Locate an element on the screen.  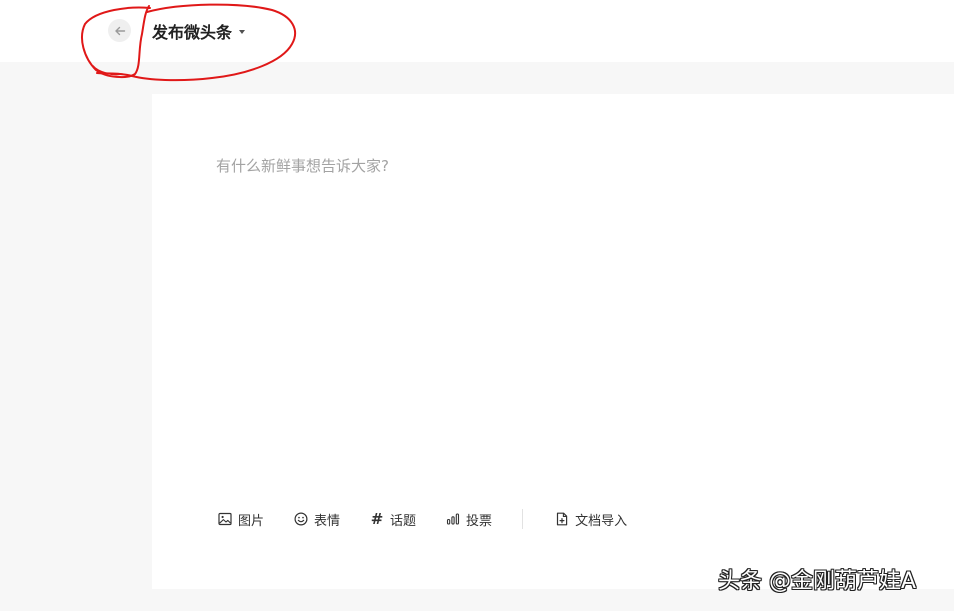
poll-button: 投票 is located at coordinates (469, 519).